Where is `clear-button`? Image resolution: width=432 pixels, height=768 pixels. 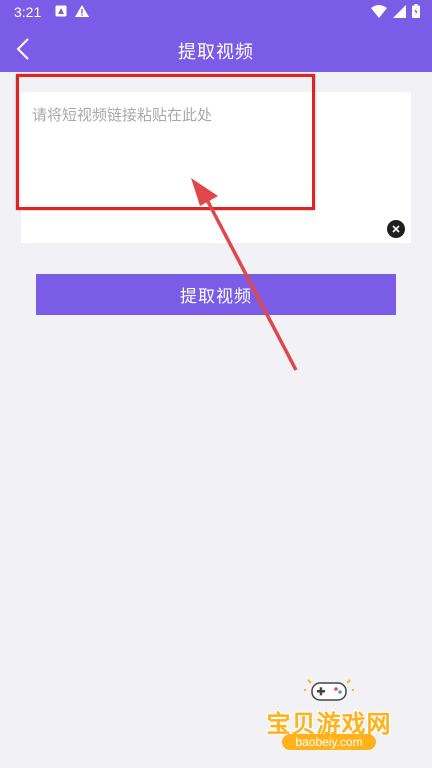 clear-button is located at coordinates (396, 229).